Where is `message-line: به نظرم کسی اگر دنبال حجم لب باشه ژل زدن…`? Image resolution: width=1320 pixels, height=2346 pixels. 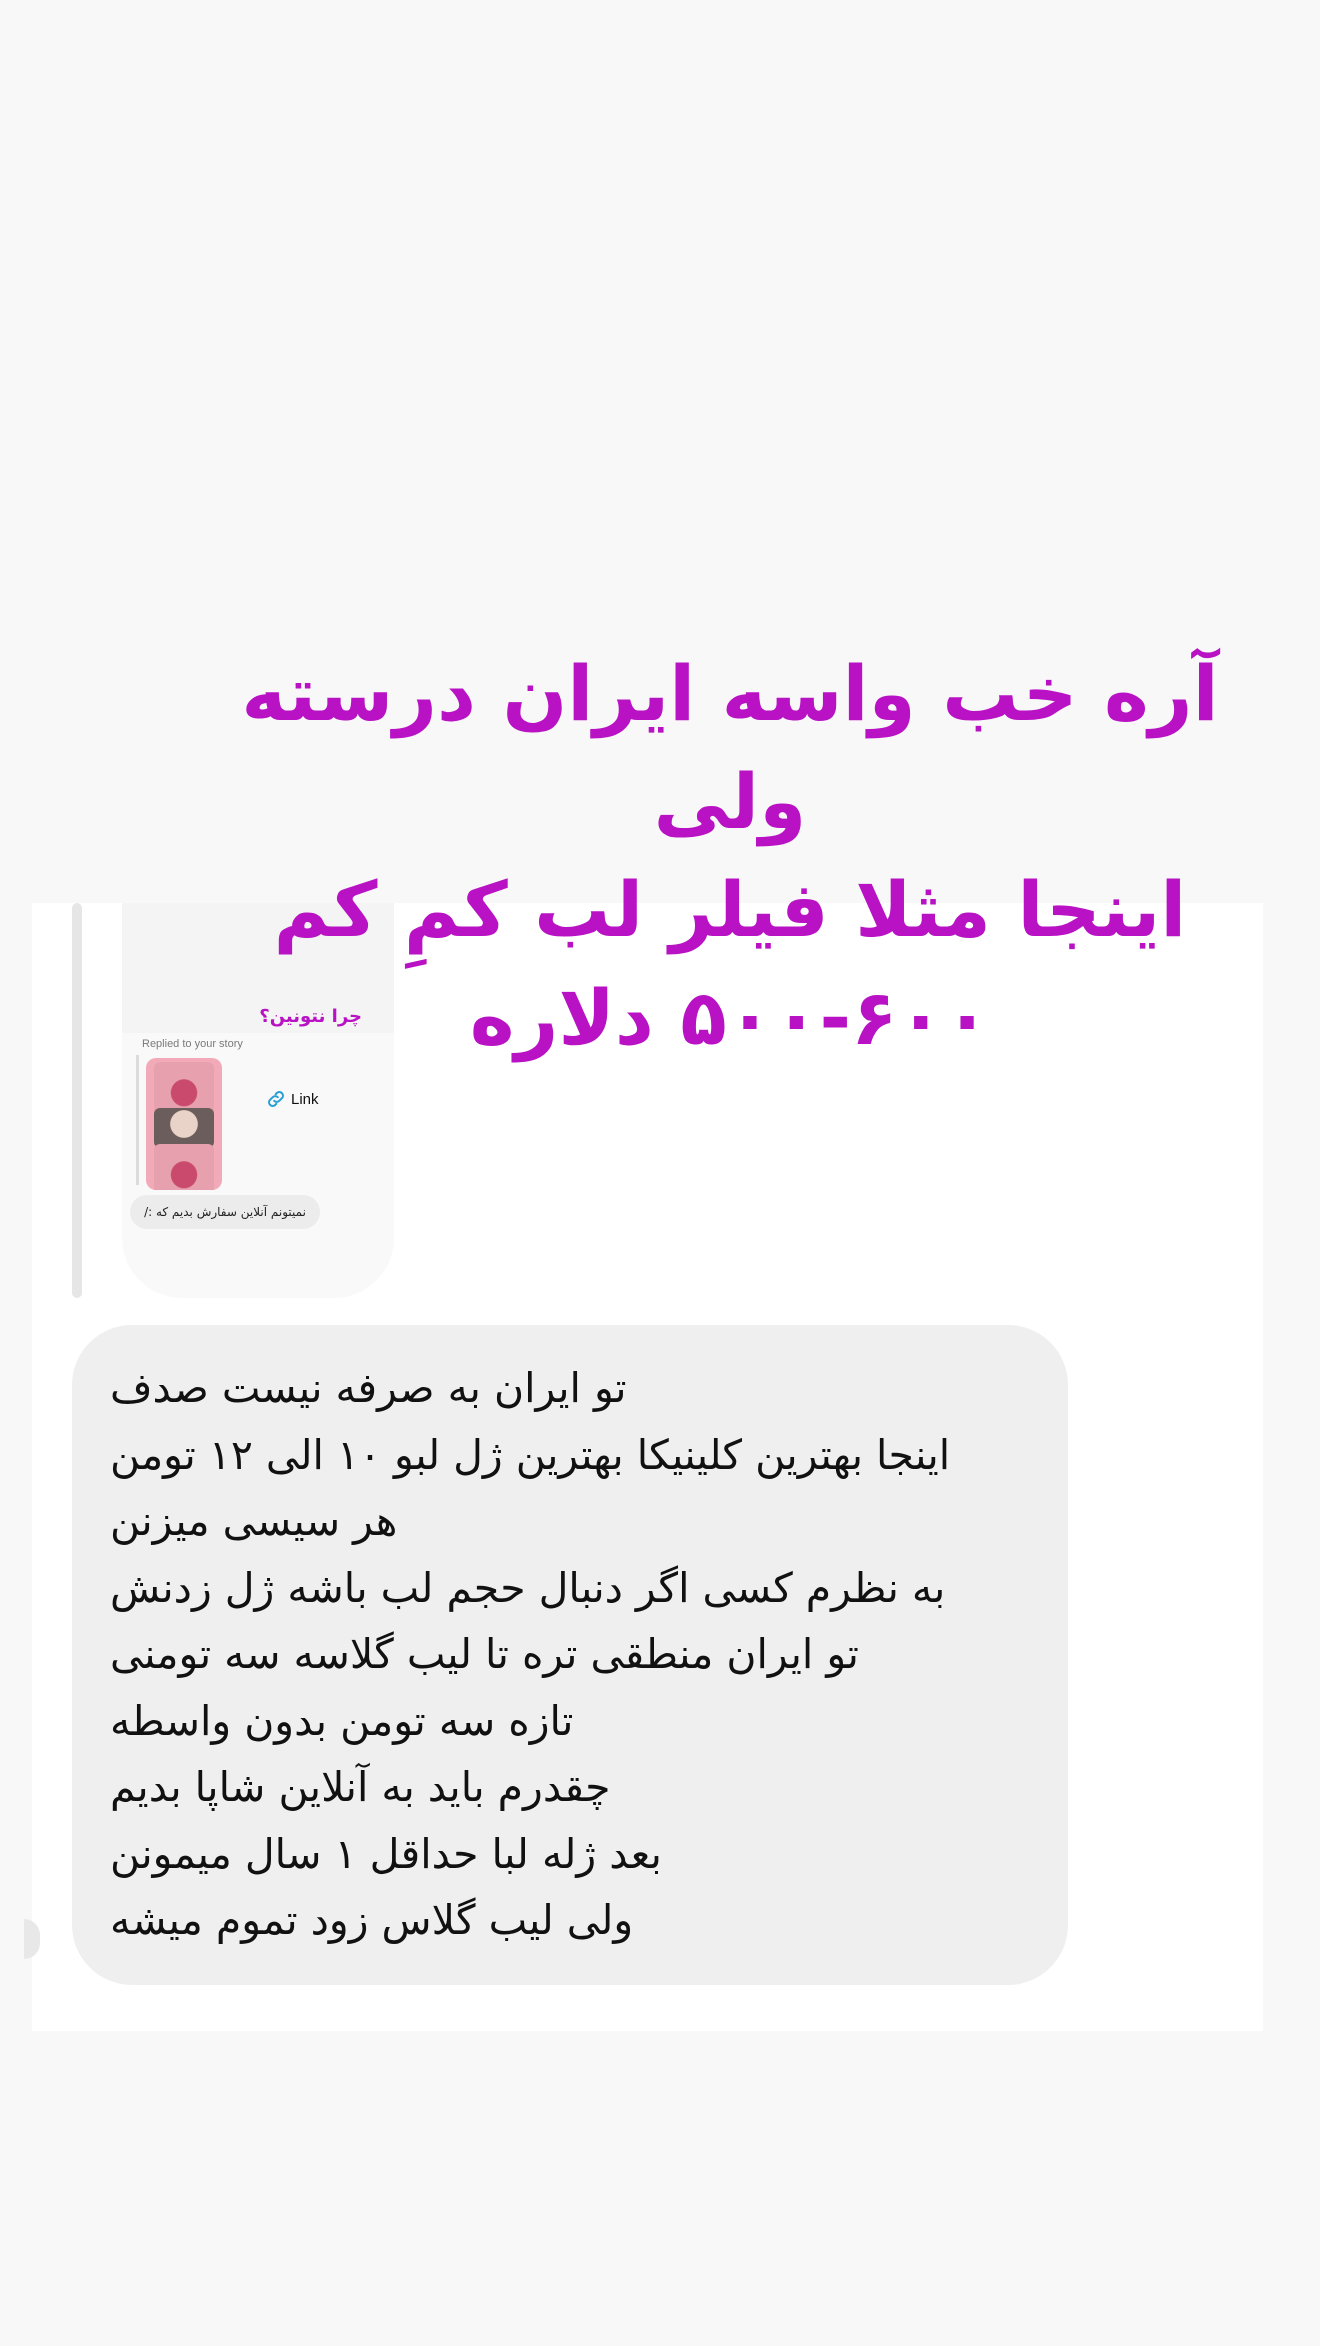 message-line: به نظرم کسی اگر دنبال حجم لب باشه ژل زدن… is located at coordinates (528, 1587).